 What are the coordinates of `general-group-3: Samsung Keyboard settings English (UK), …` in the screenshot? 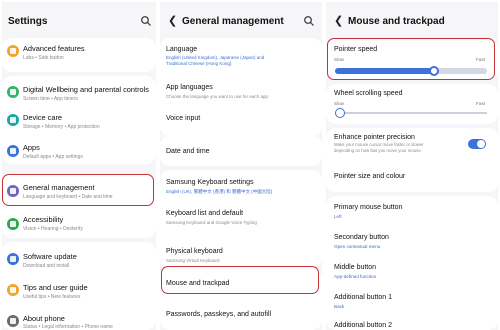 It's located at (241, 219).